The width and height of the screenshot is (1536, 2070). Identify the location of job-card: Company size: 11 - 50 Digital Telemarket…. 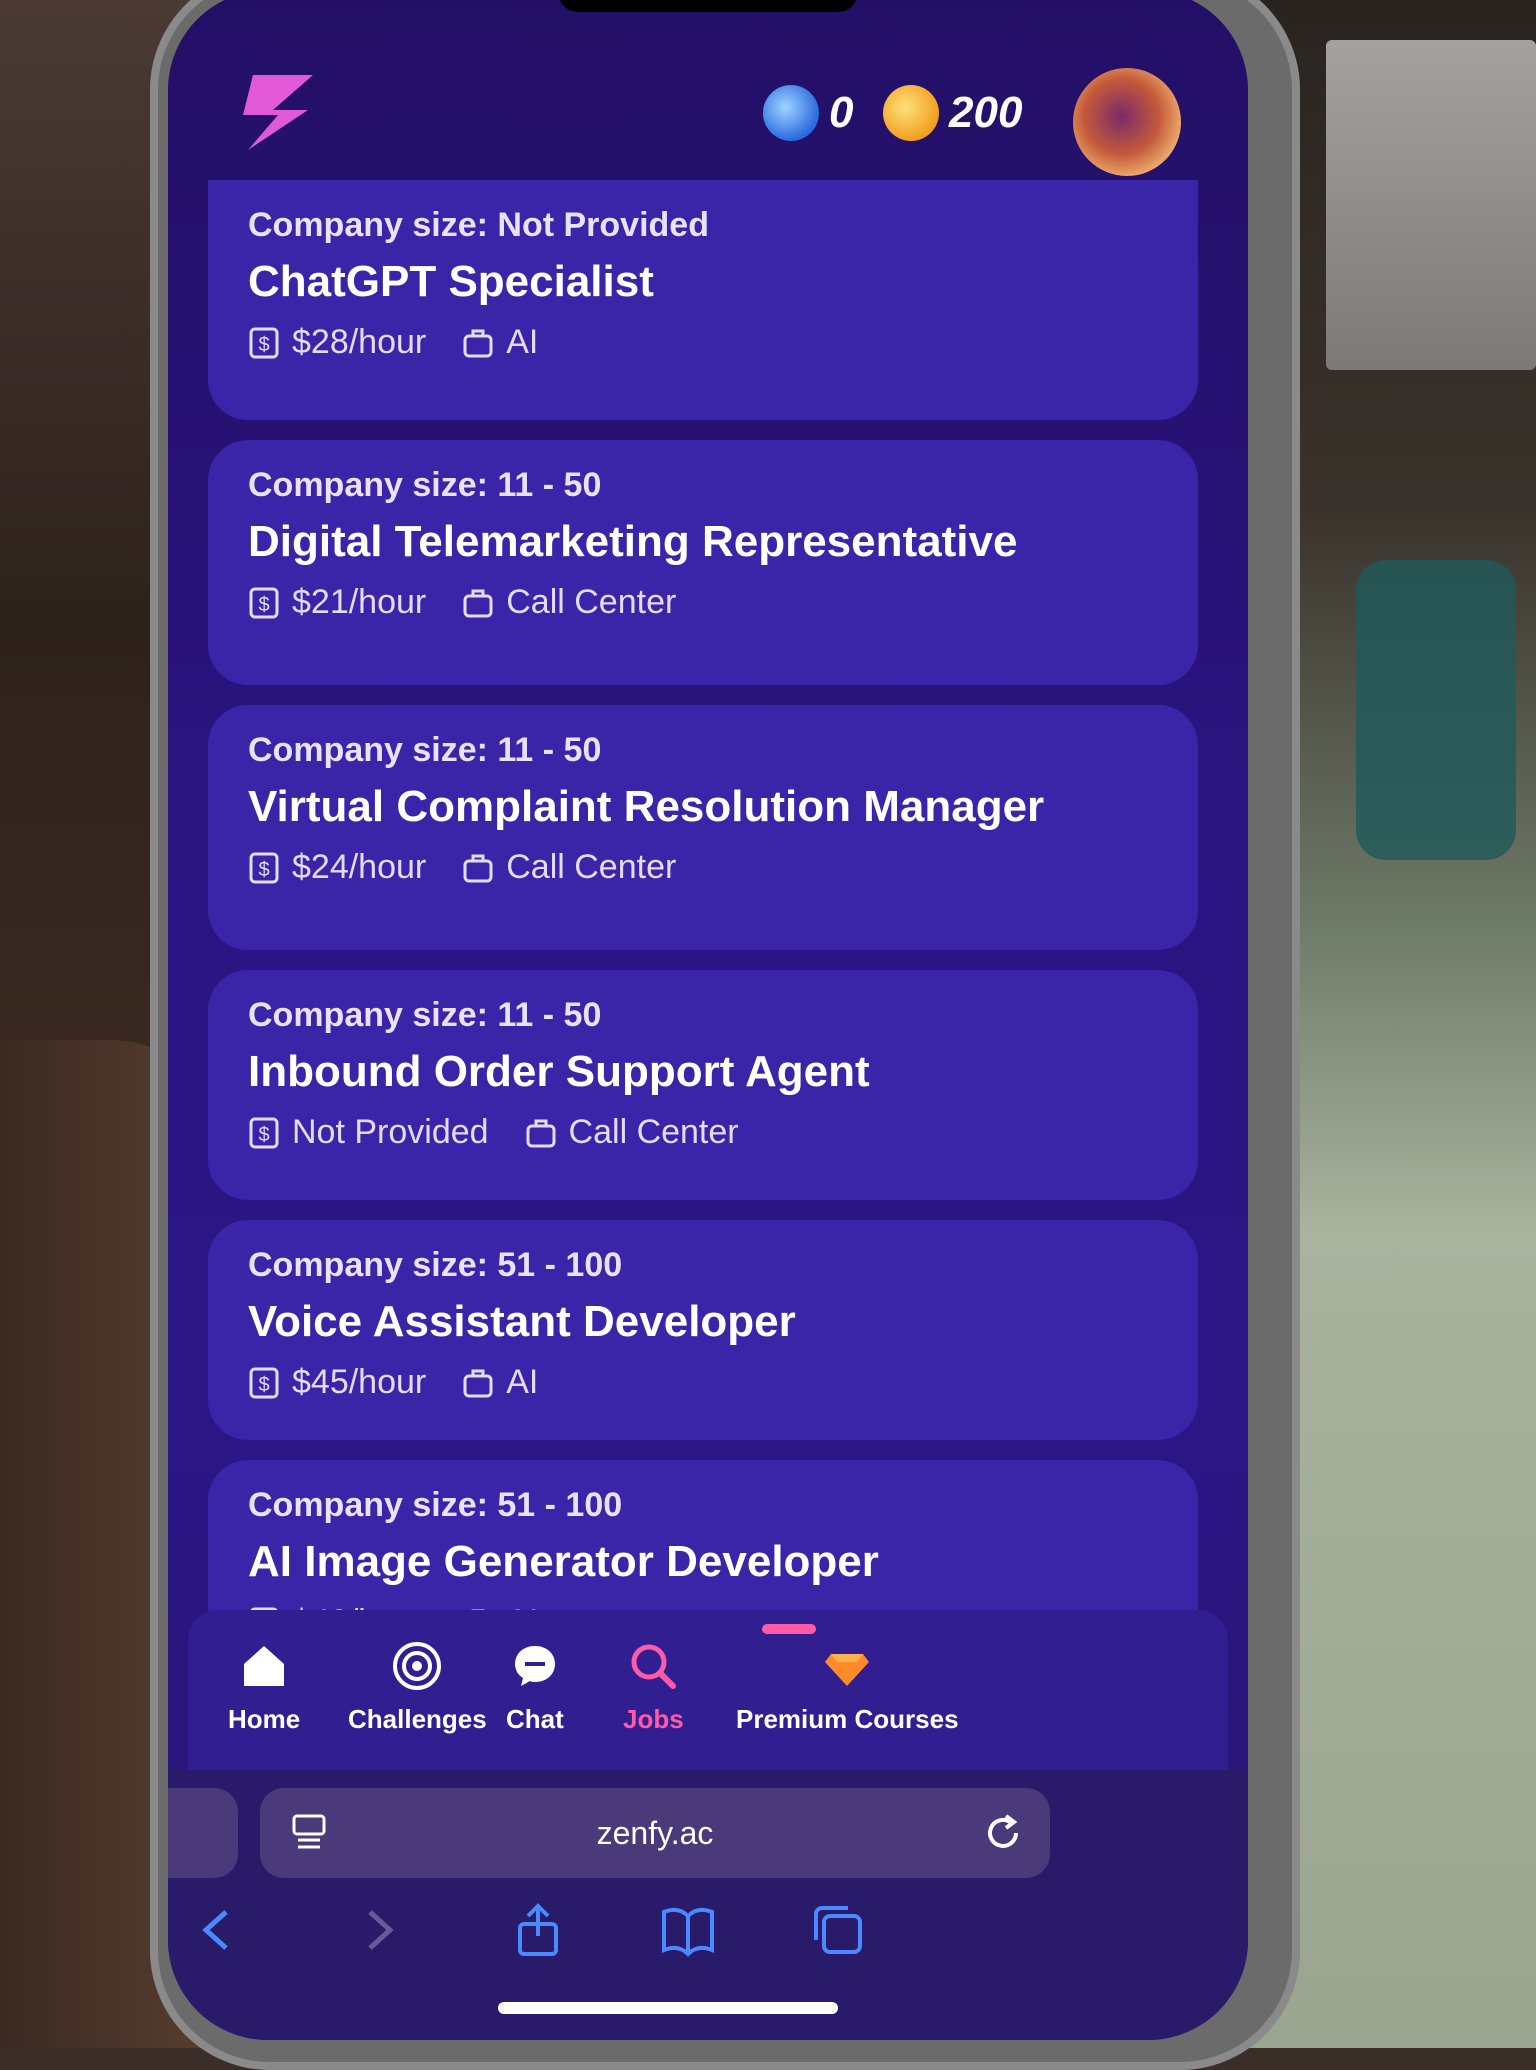
(703, 562).